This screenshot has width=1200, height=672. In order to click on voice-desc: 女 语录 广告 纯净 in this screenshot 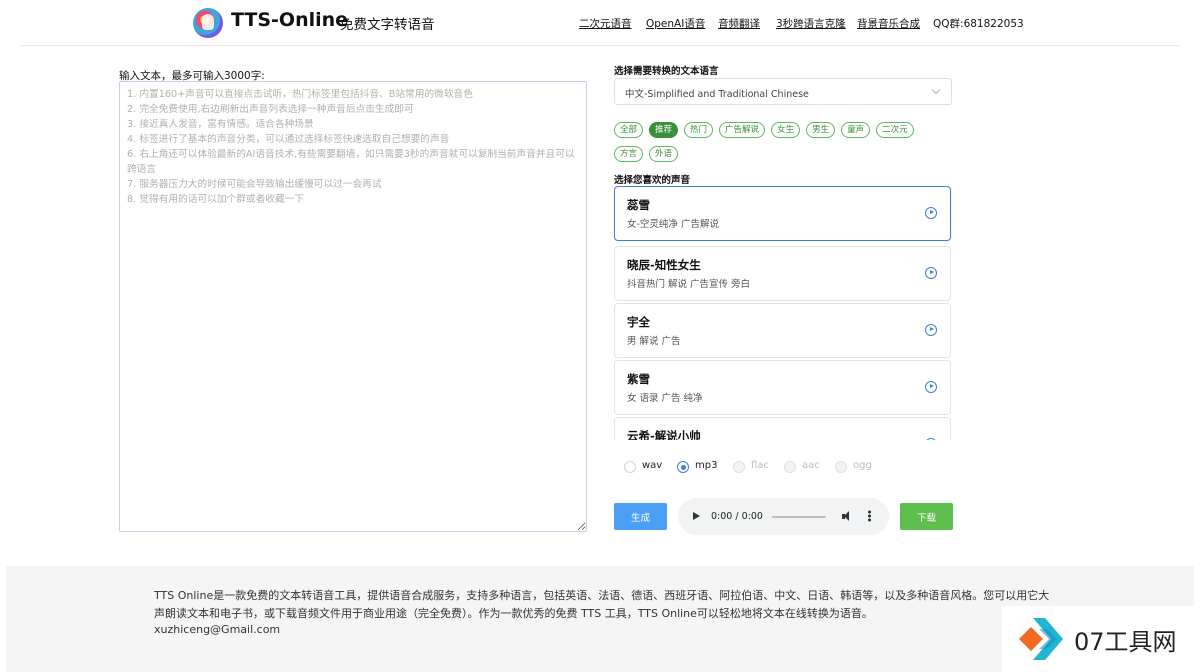, I will do `click(665, 398)`.